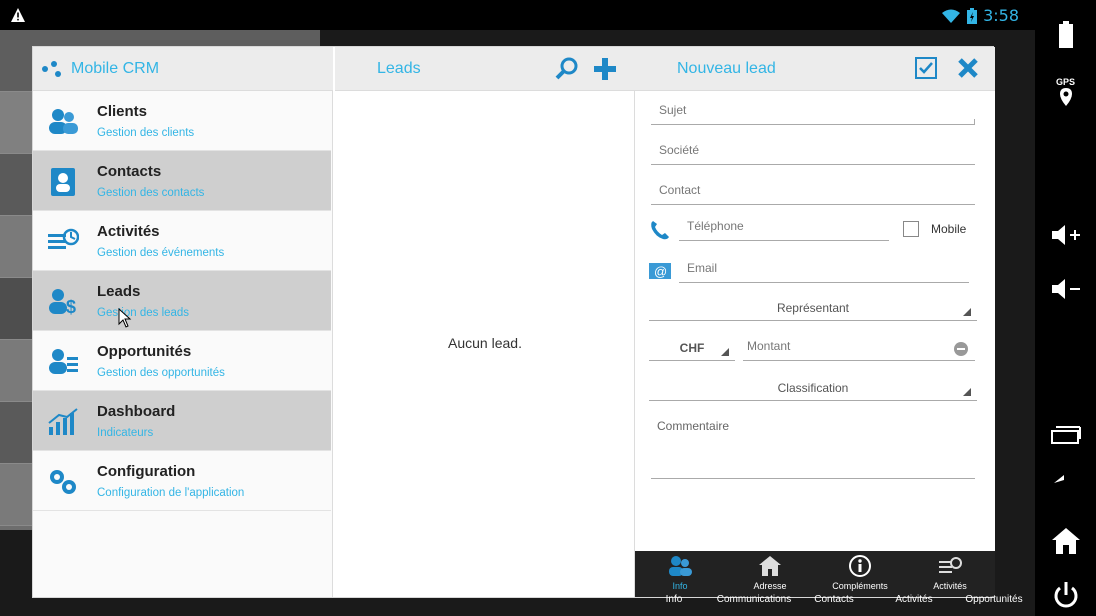 This screenshot has width=1096, height=616. Describe the element at coordinates (161, 373) in the screenshot. I see `menu-item-subtitle: Gestion des opportunités` at that location.